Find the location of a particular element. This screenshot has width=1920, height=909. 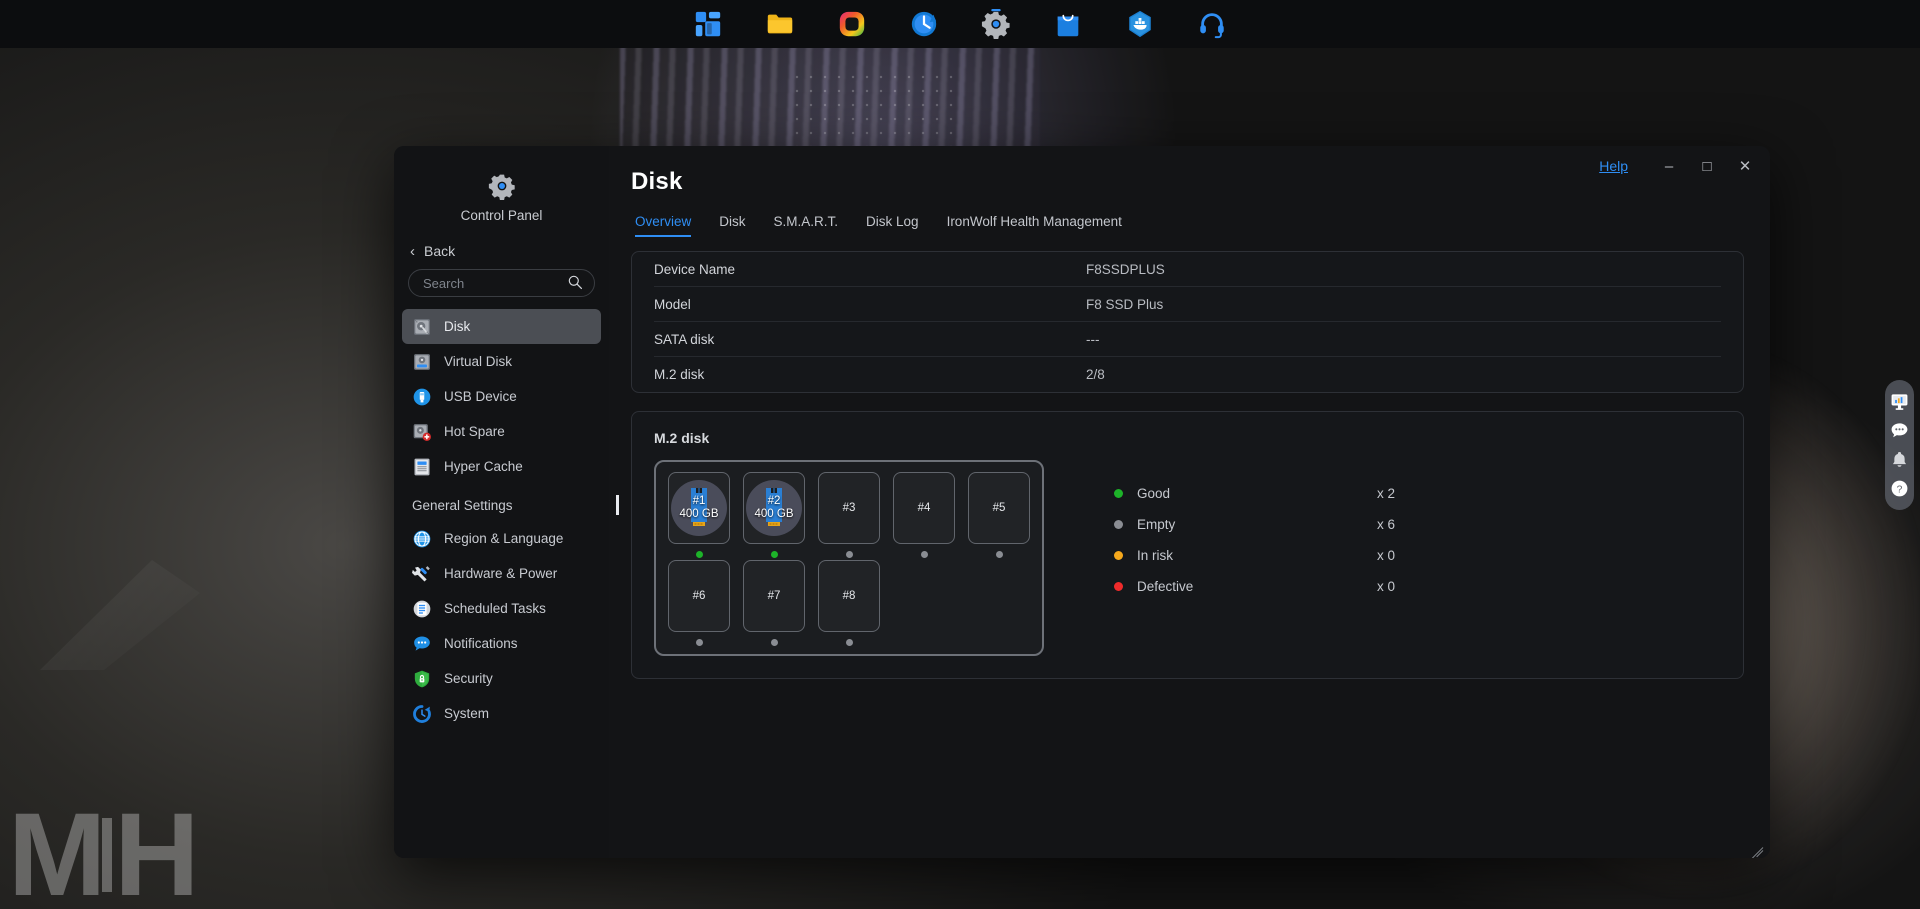

docker-icon is located at coordinates (1140, 24).